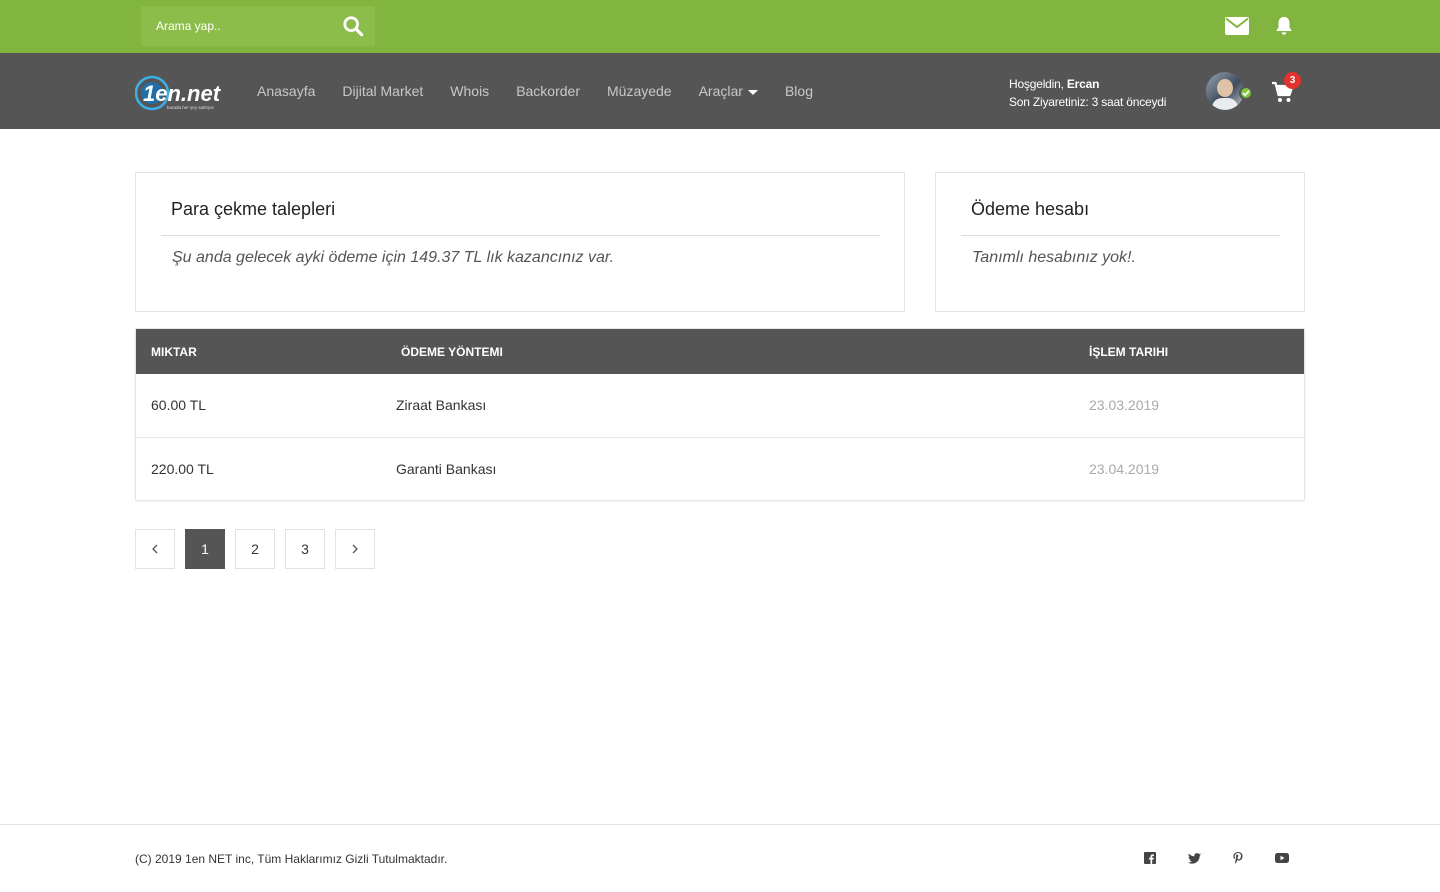 This screenshot has width=1440, height=892. Describe the element at coordinates (720, 351) in the screenshot. I see `table-header: MIKTAR ÖDEME YÖNTEMI İŞLEM TARIHI` at that location.